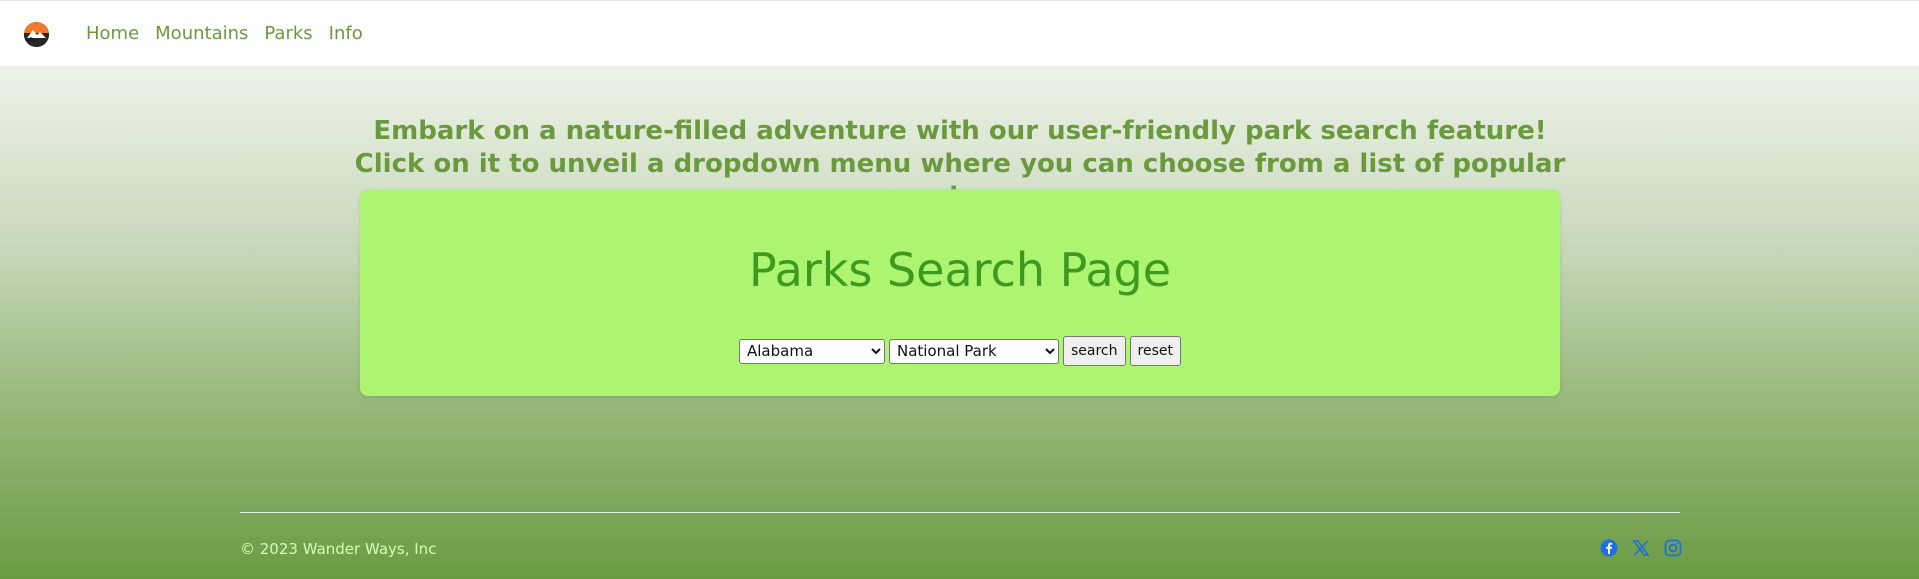 The height and width of the screenshot is (579, 1919). What do you see at coordinates (201, 34) in the screenshot?
I see `nav-link-mountains: Mountains` at bounding box center [201, 34].